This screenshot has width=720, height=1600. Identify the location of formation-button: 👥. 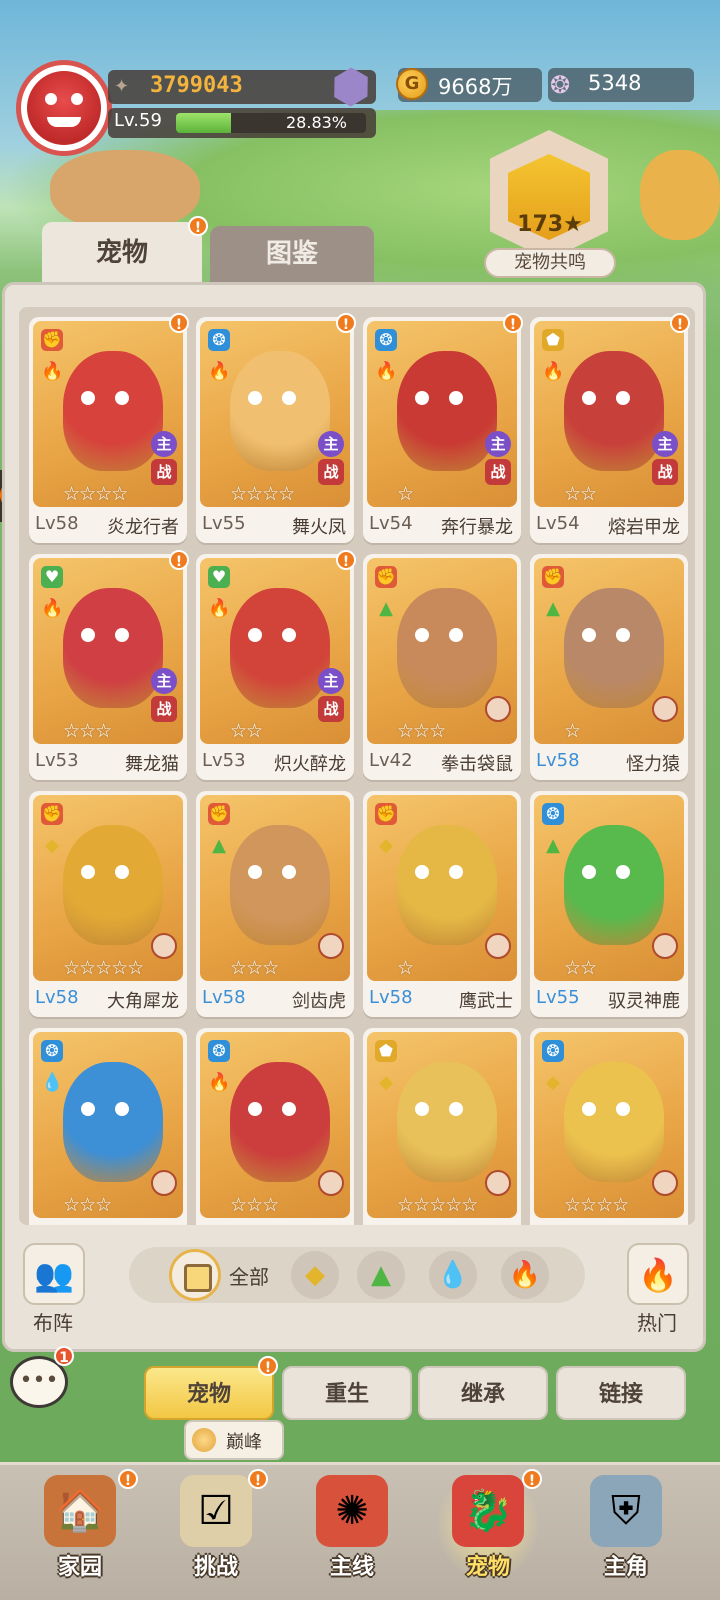
(54, 1274).